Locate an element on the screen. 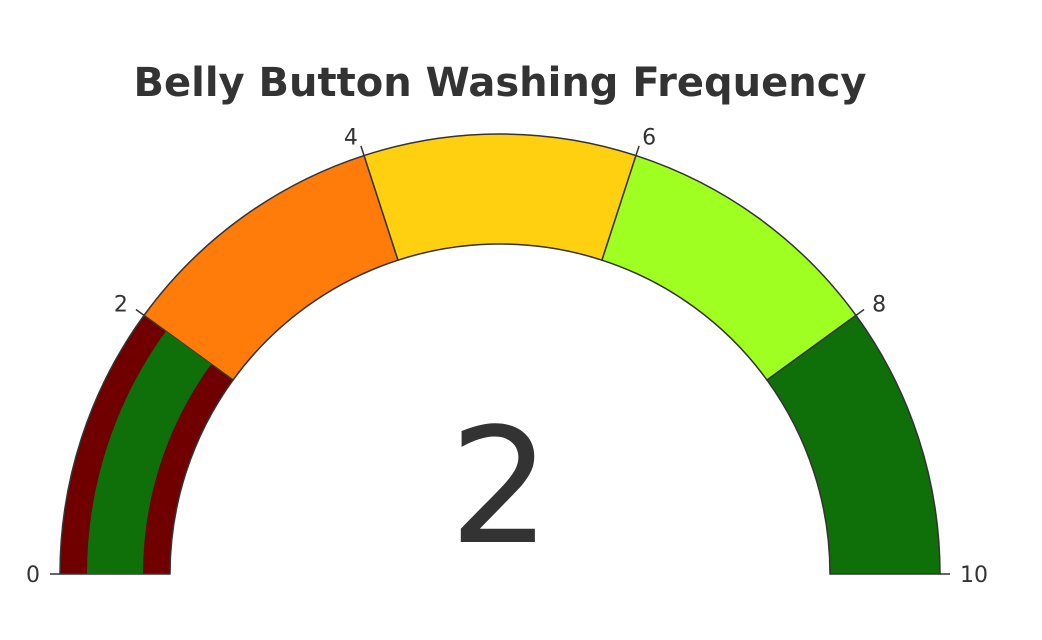 The height and width of the screenshot is (640, 1042). gauge-tick-label: 10 is located at coordinates (974, 575).